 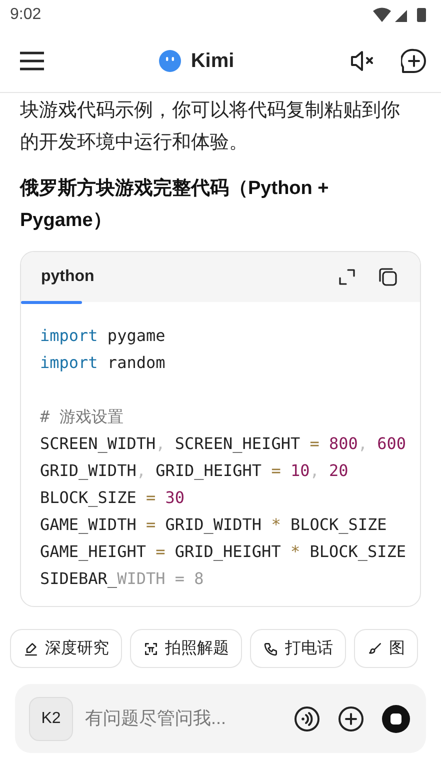 I want to click on suggestion-chip: 图, so click(x=386, y=648).